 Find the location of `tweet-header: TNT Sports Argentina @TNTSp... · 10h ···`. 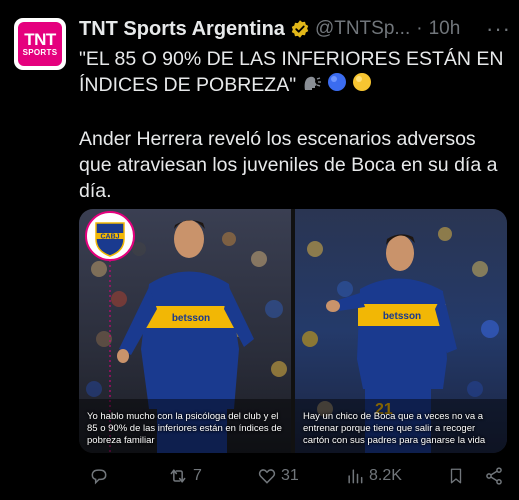

tweet-header: TNT Sports Argentina @TNTSp... · 10h ··· is located at coordinates (299, 29).